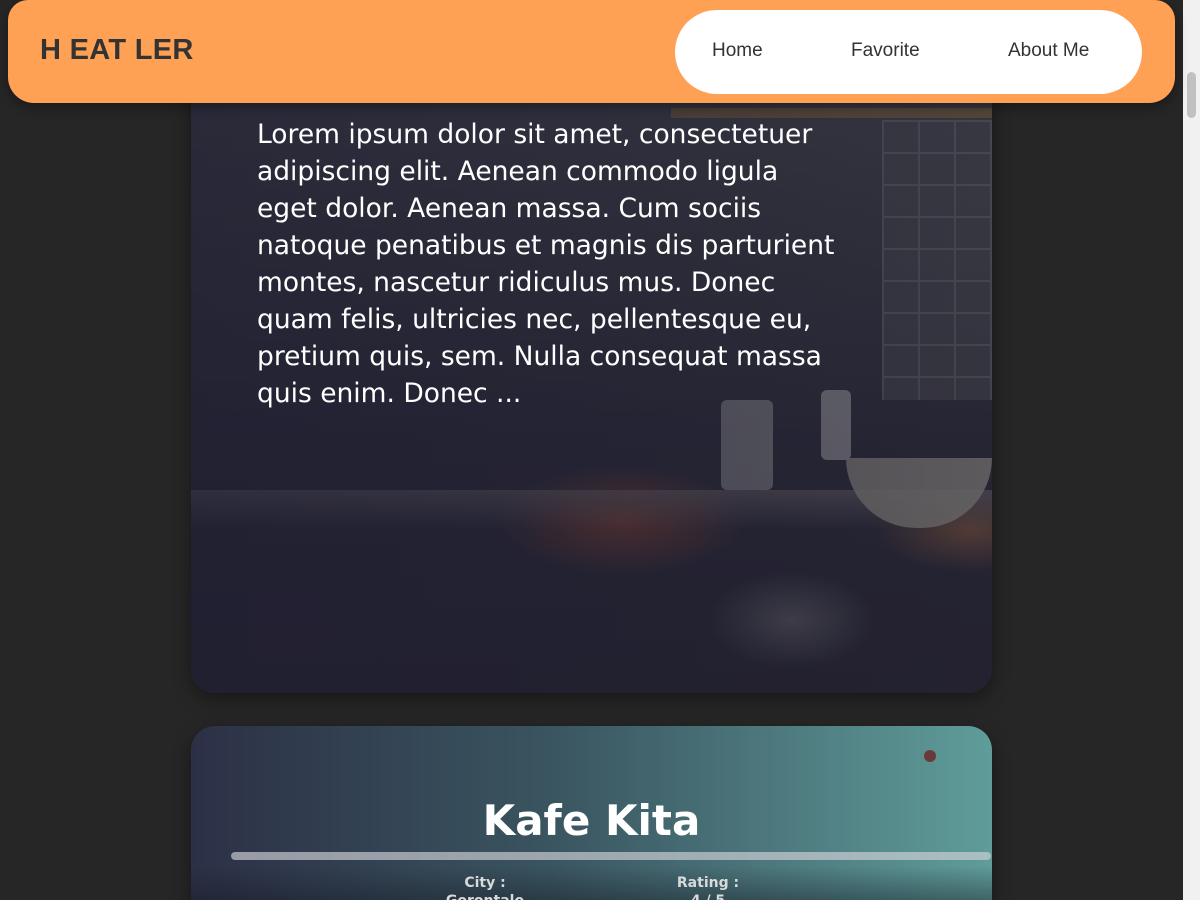  I want to click on brand-logo: H EAT LER, so click(117, 50).